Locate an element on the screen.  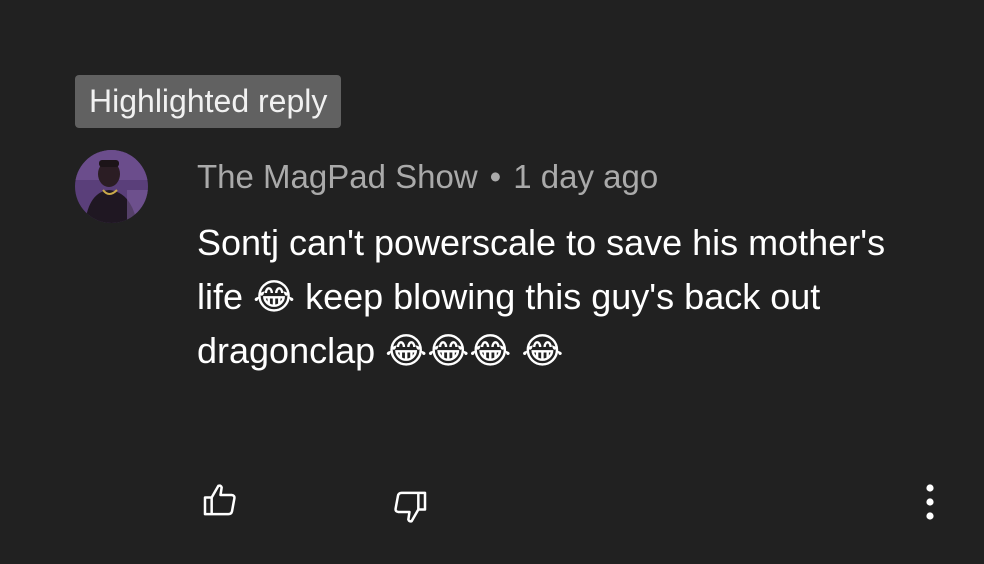
thumbs-up-icon is located at coordinates (219, 500).